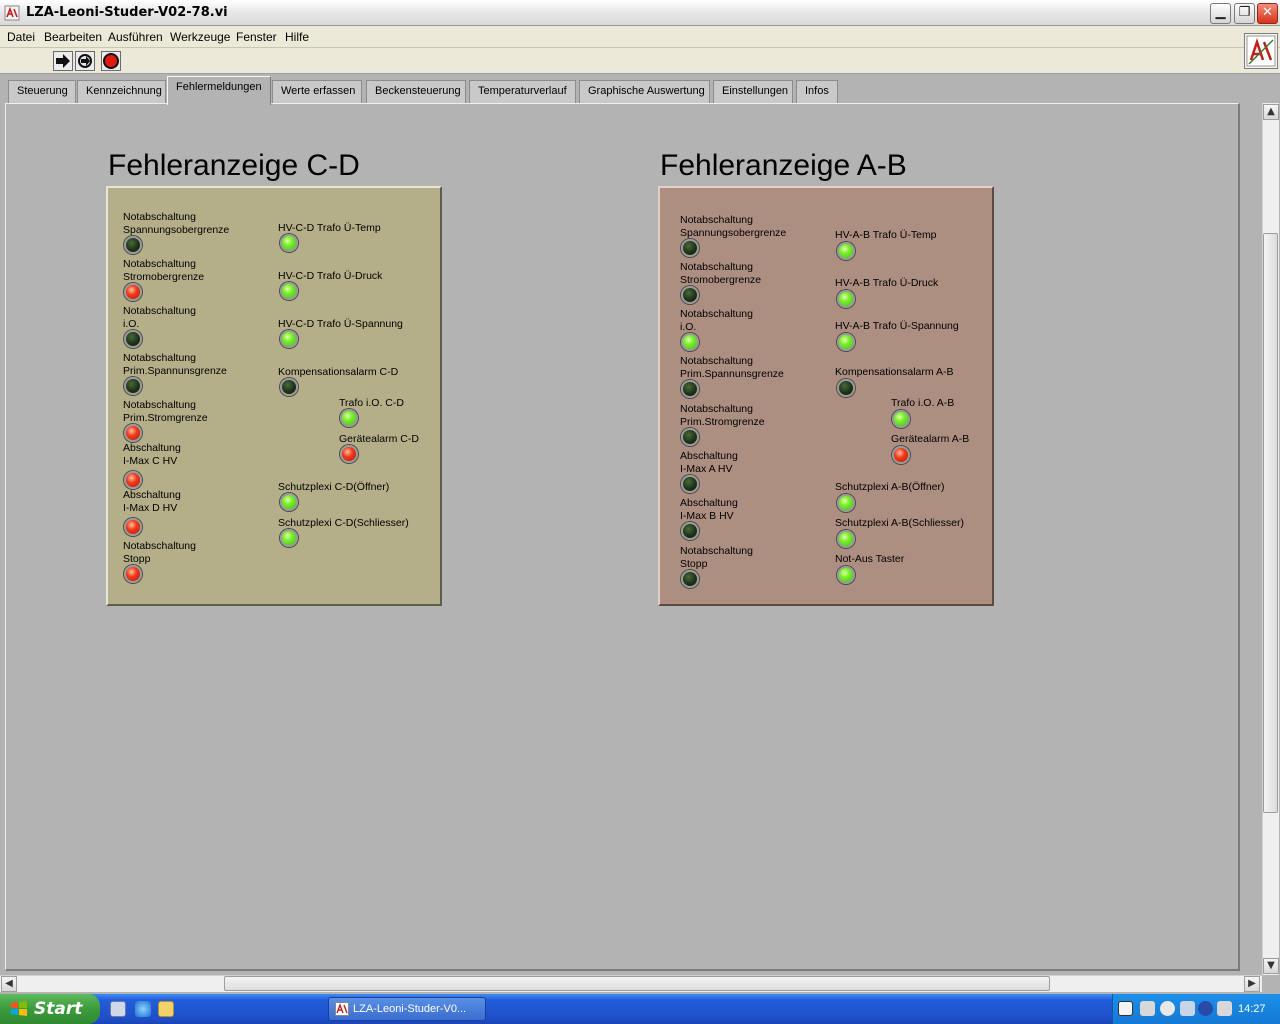 The height and width of the screenshot is (1024, 1280). What do you see at coordinates (63, 61) in the screenshot?
I see `run-button` at bounding box center [63, 61].